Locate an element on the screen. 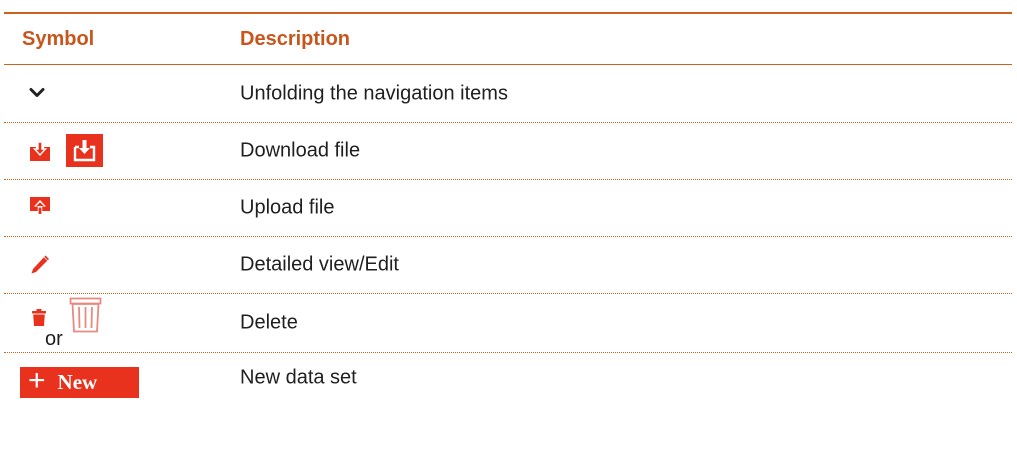 Image resolution: width=1017 pixels, height=450 pixels. symbol-cell: or is located at coordinates (114, 323).